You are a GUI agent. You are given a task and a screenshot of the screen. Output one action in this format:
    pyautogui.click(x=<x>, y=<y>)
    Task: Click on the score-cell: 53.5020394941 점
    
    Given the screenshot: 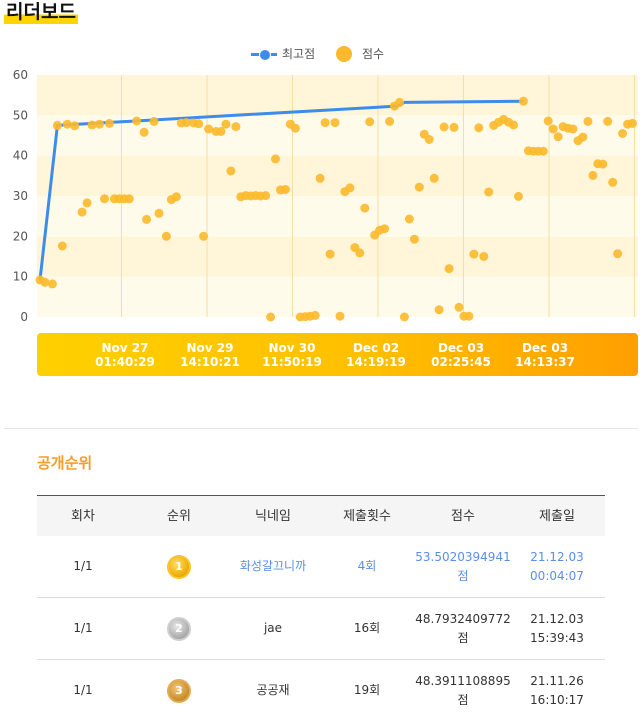 What is the action you would take?
    pyautogui.click(x=462, y=566)
    